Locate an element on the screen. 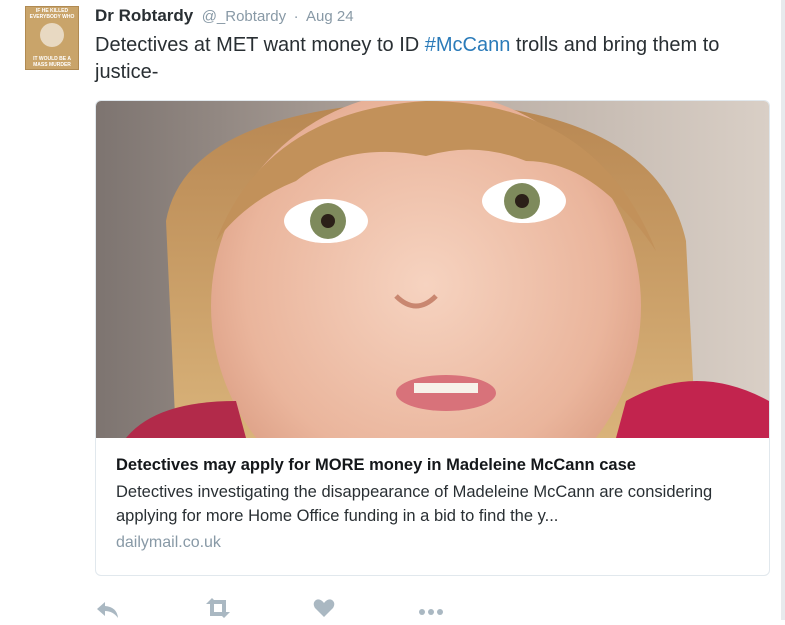 The image size is (785, 625). tweet-header: Dr Robtardy @_Robtardy · Aug 24 is located at coordinates (224, 17).